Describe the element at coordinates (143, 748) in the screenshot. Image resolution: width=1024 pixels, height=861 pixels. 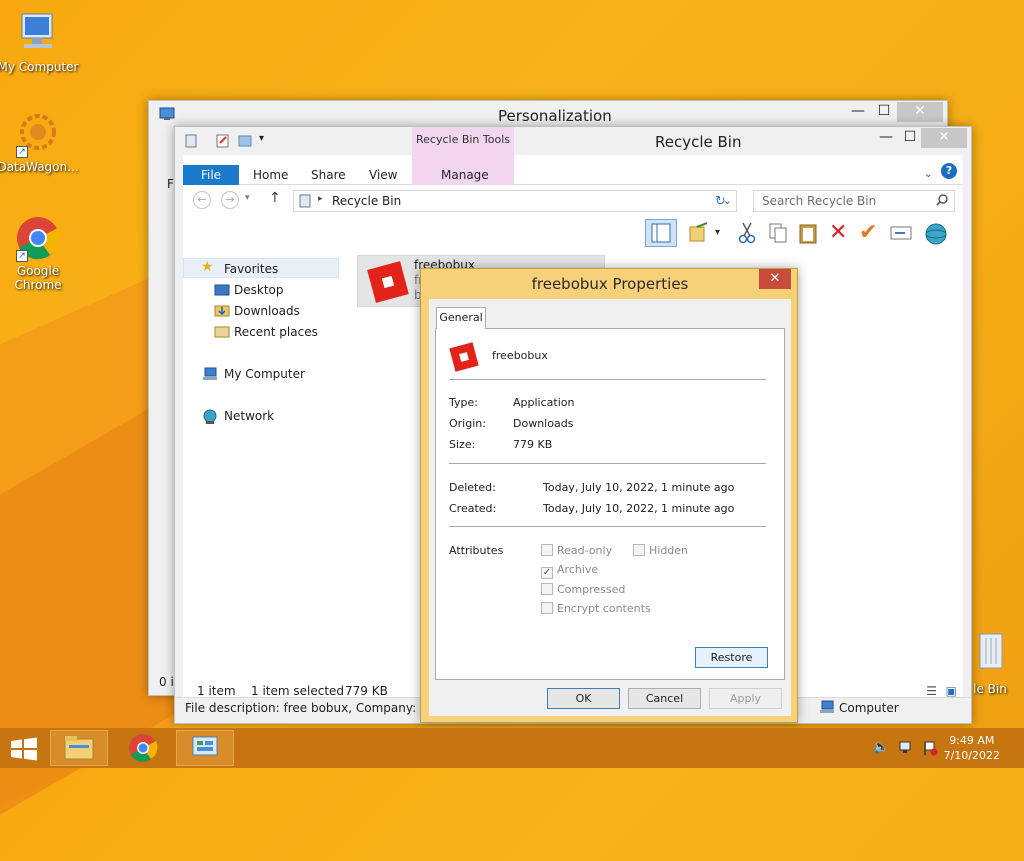
I see `taskbar-chrome` at that location.